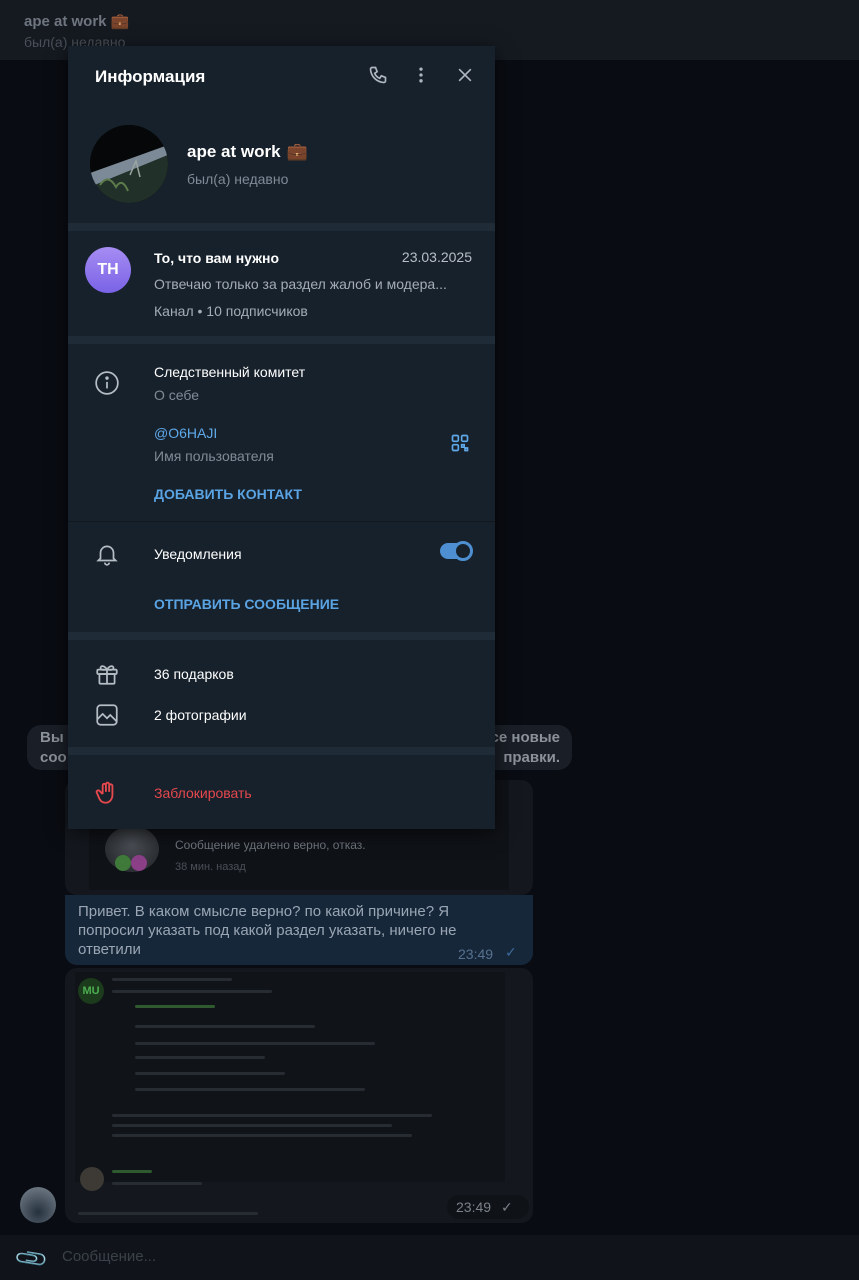  Describe the element at coordinates (290, 1077) in the screenshot. I see `screenshot-image` at that location.